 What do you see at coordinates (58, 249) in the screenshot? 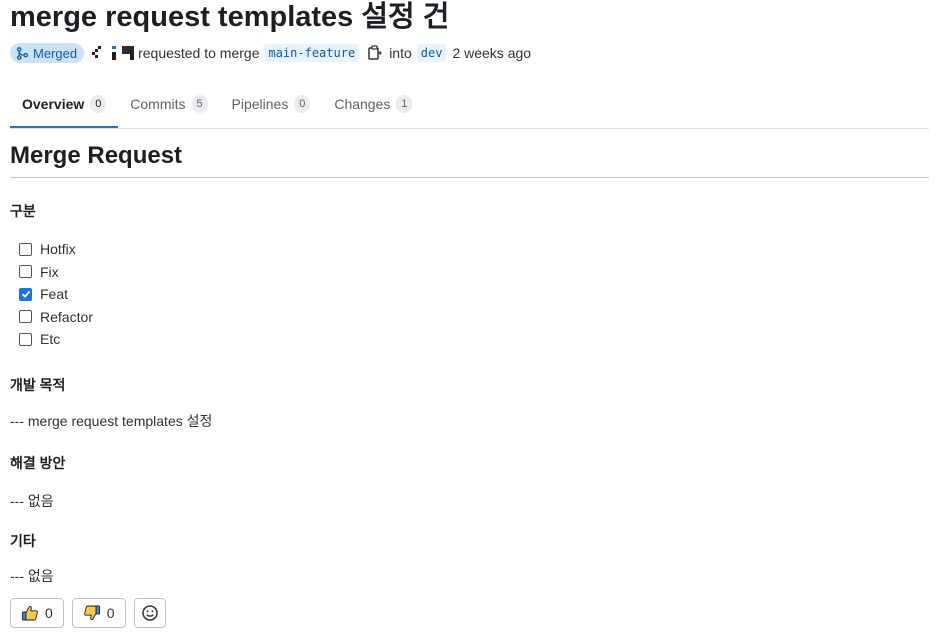
I see `checklist-item-label: Hotfix` at bounding box center [58, 249].